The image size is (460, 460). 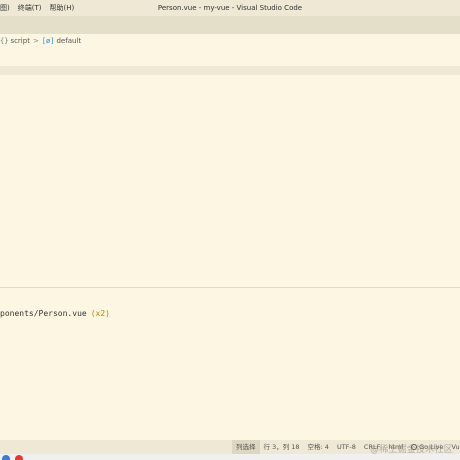 I want to click on status-indentation: 空格: 4, so click(x=318, y=447).